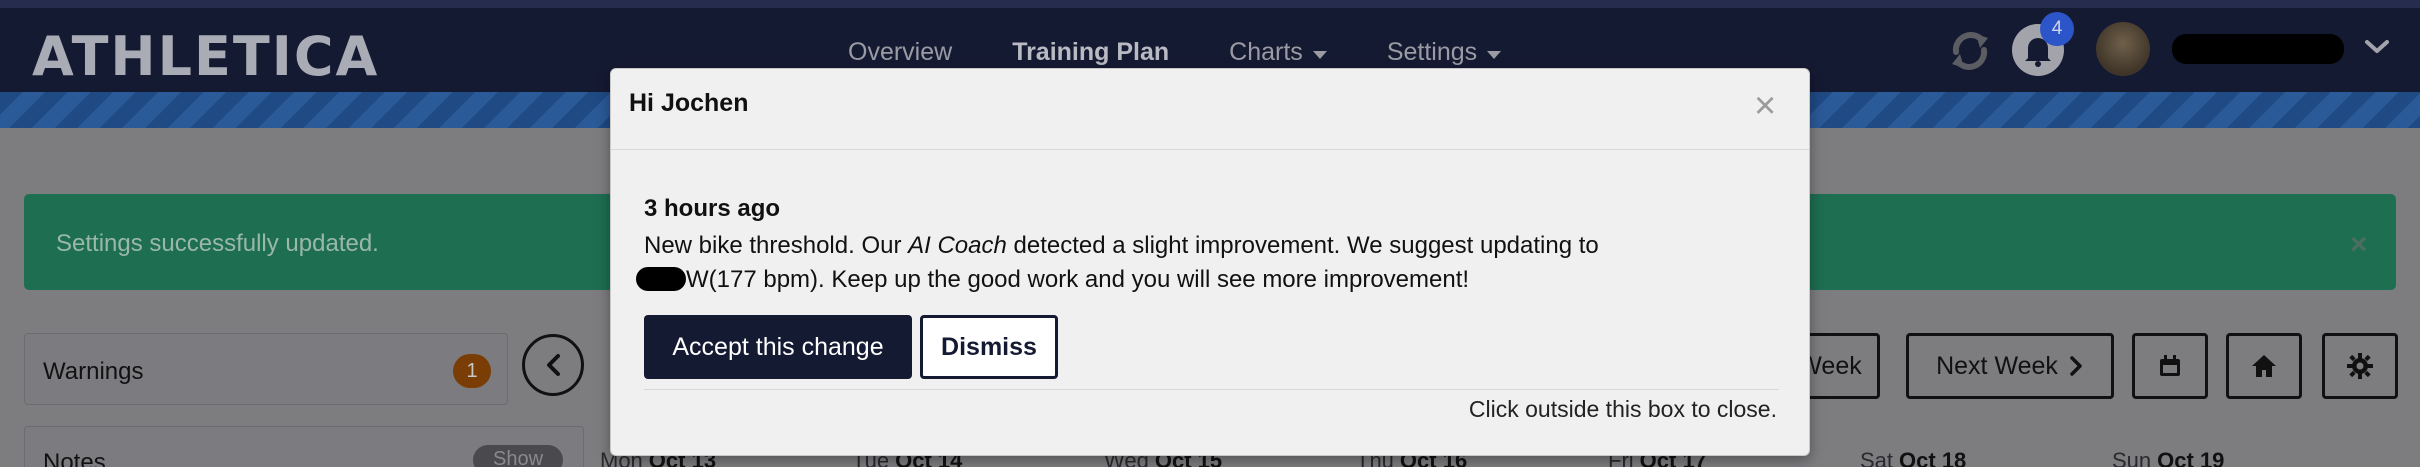 Image resolution: width=2420 pixels, height=467 pixels. What do you see at coordinates (304, 446) in the screenshot?
I see `notes-panel: Notes Show` at bounding box center [304, 446].